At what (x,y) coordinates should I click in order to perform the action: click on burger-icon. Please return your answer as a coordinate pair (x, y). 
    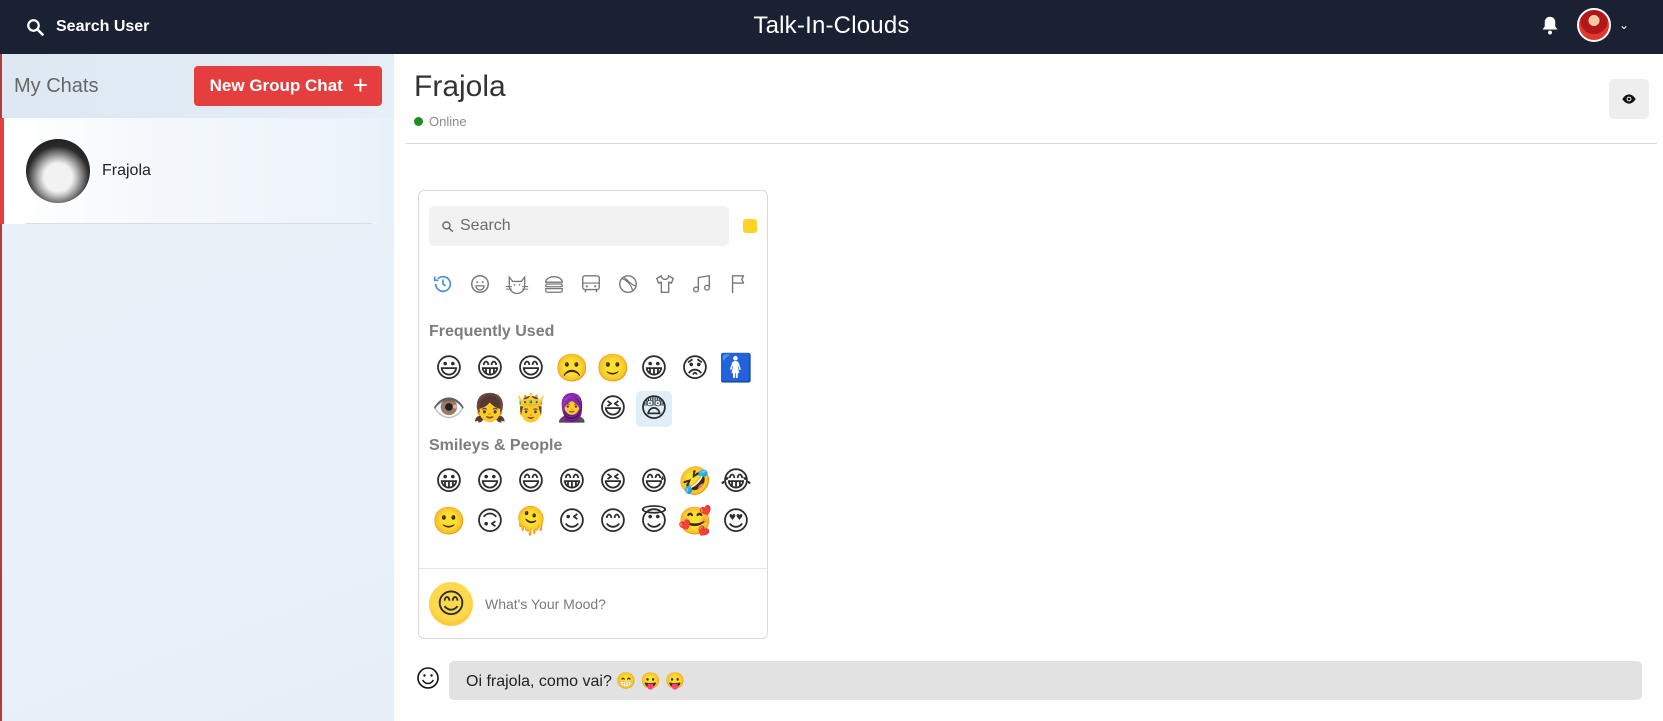
    Looking at the image, I should click on (554, 284).